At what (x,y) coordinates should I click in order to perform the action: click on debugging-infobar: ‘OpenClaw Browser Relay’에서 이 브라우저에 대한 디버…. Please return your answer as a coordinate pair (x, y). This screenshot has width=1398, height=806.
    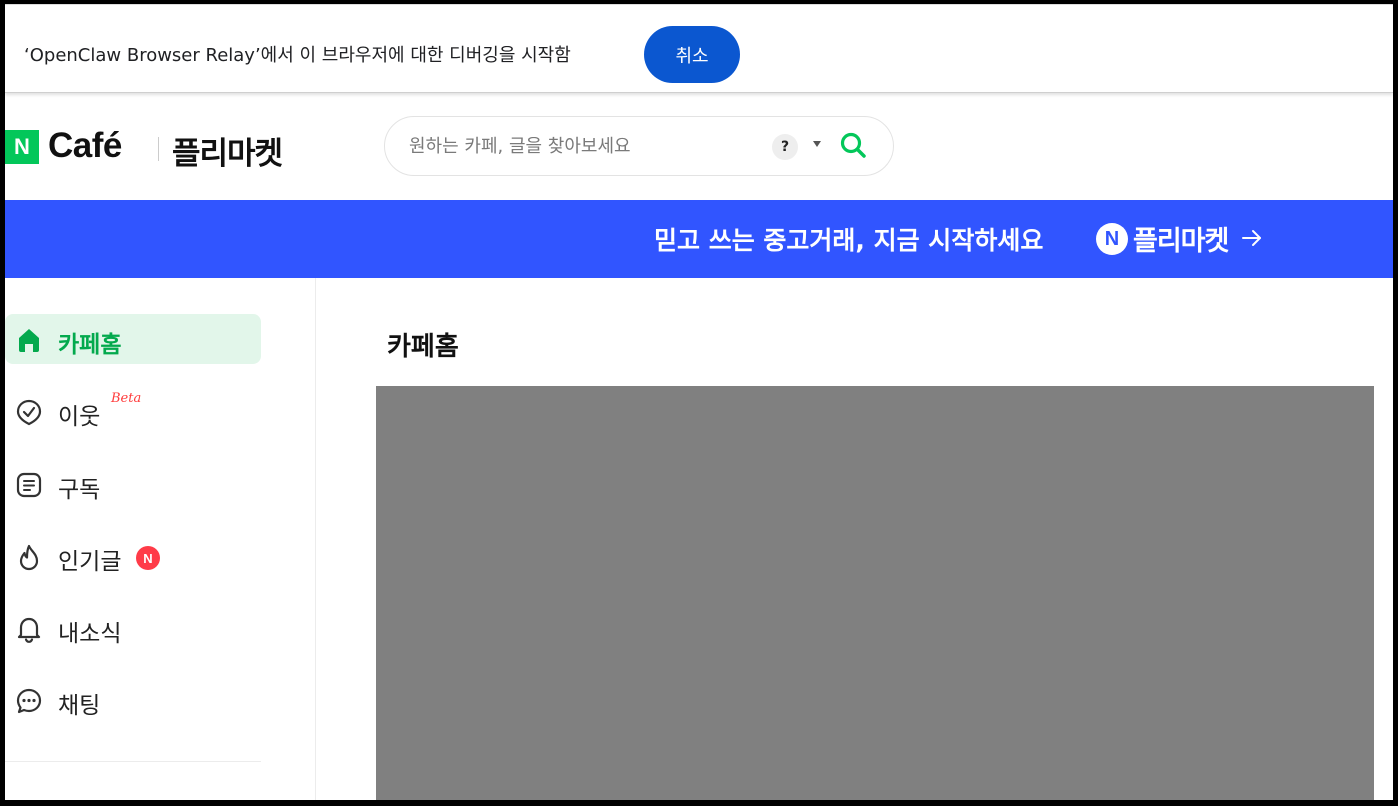
    Looking at the image, I should click on (699, 48).